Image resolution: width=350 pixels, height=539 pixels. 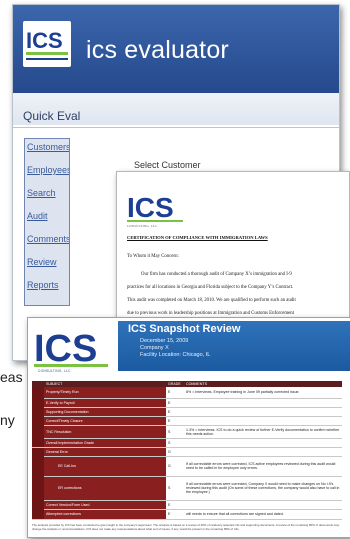 I want to click on table-row: Supporting Documentation E, so click(x=187, y=412).